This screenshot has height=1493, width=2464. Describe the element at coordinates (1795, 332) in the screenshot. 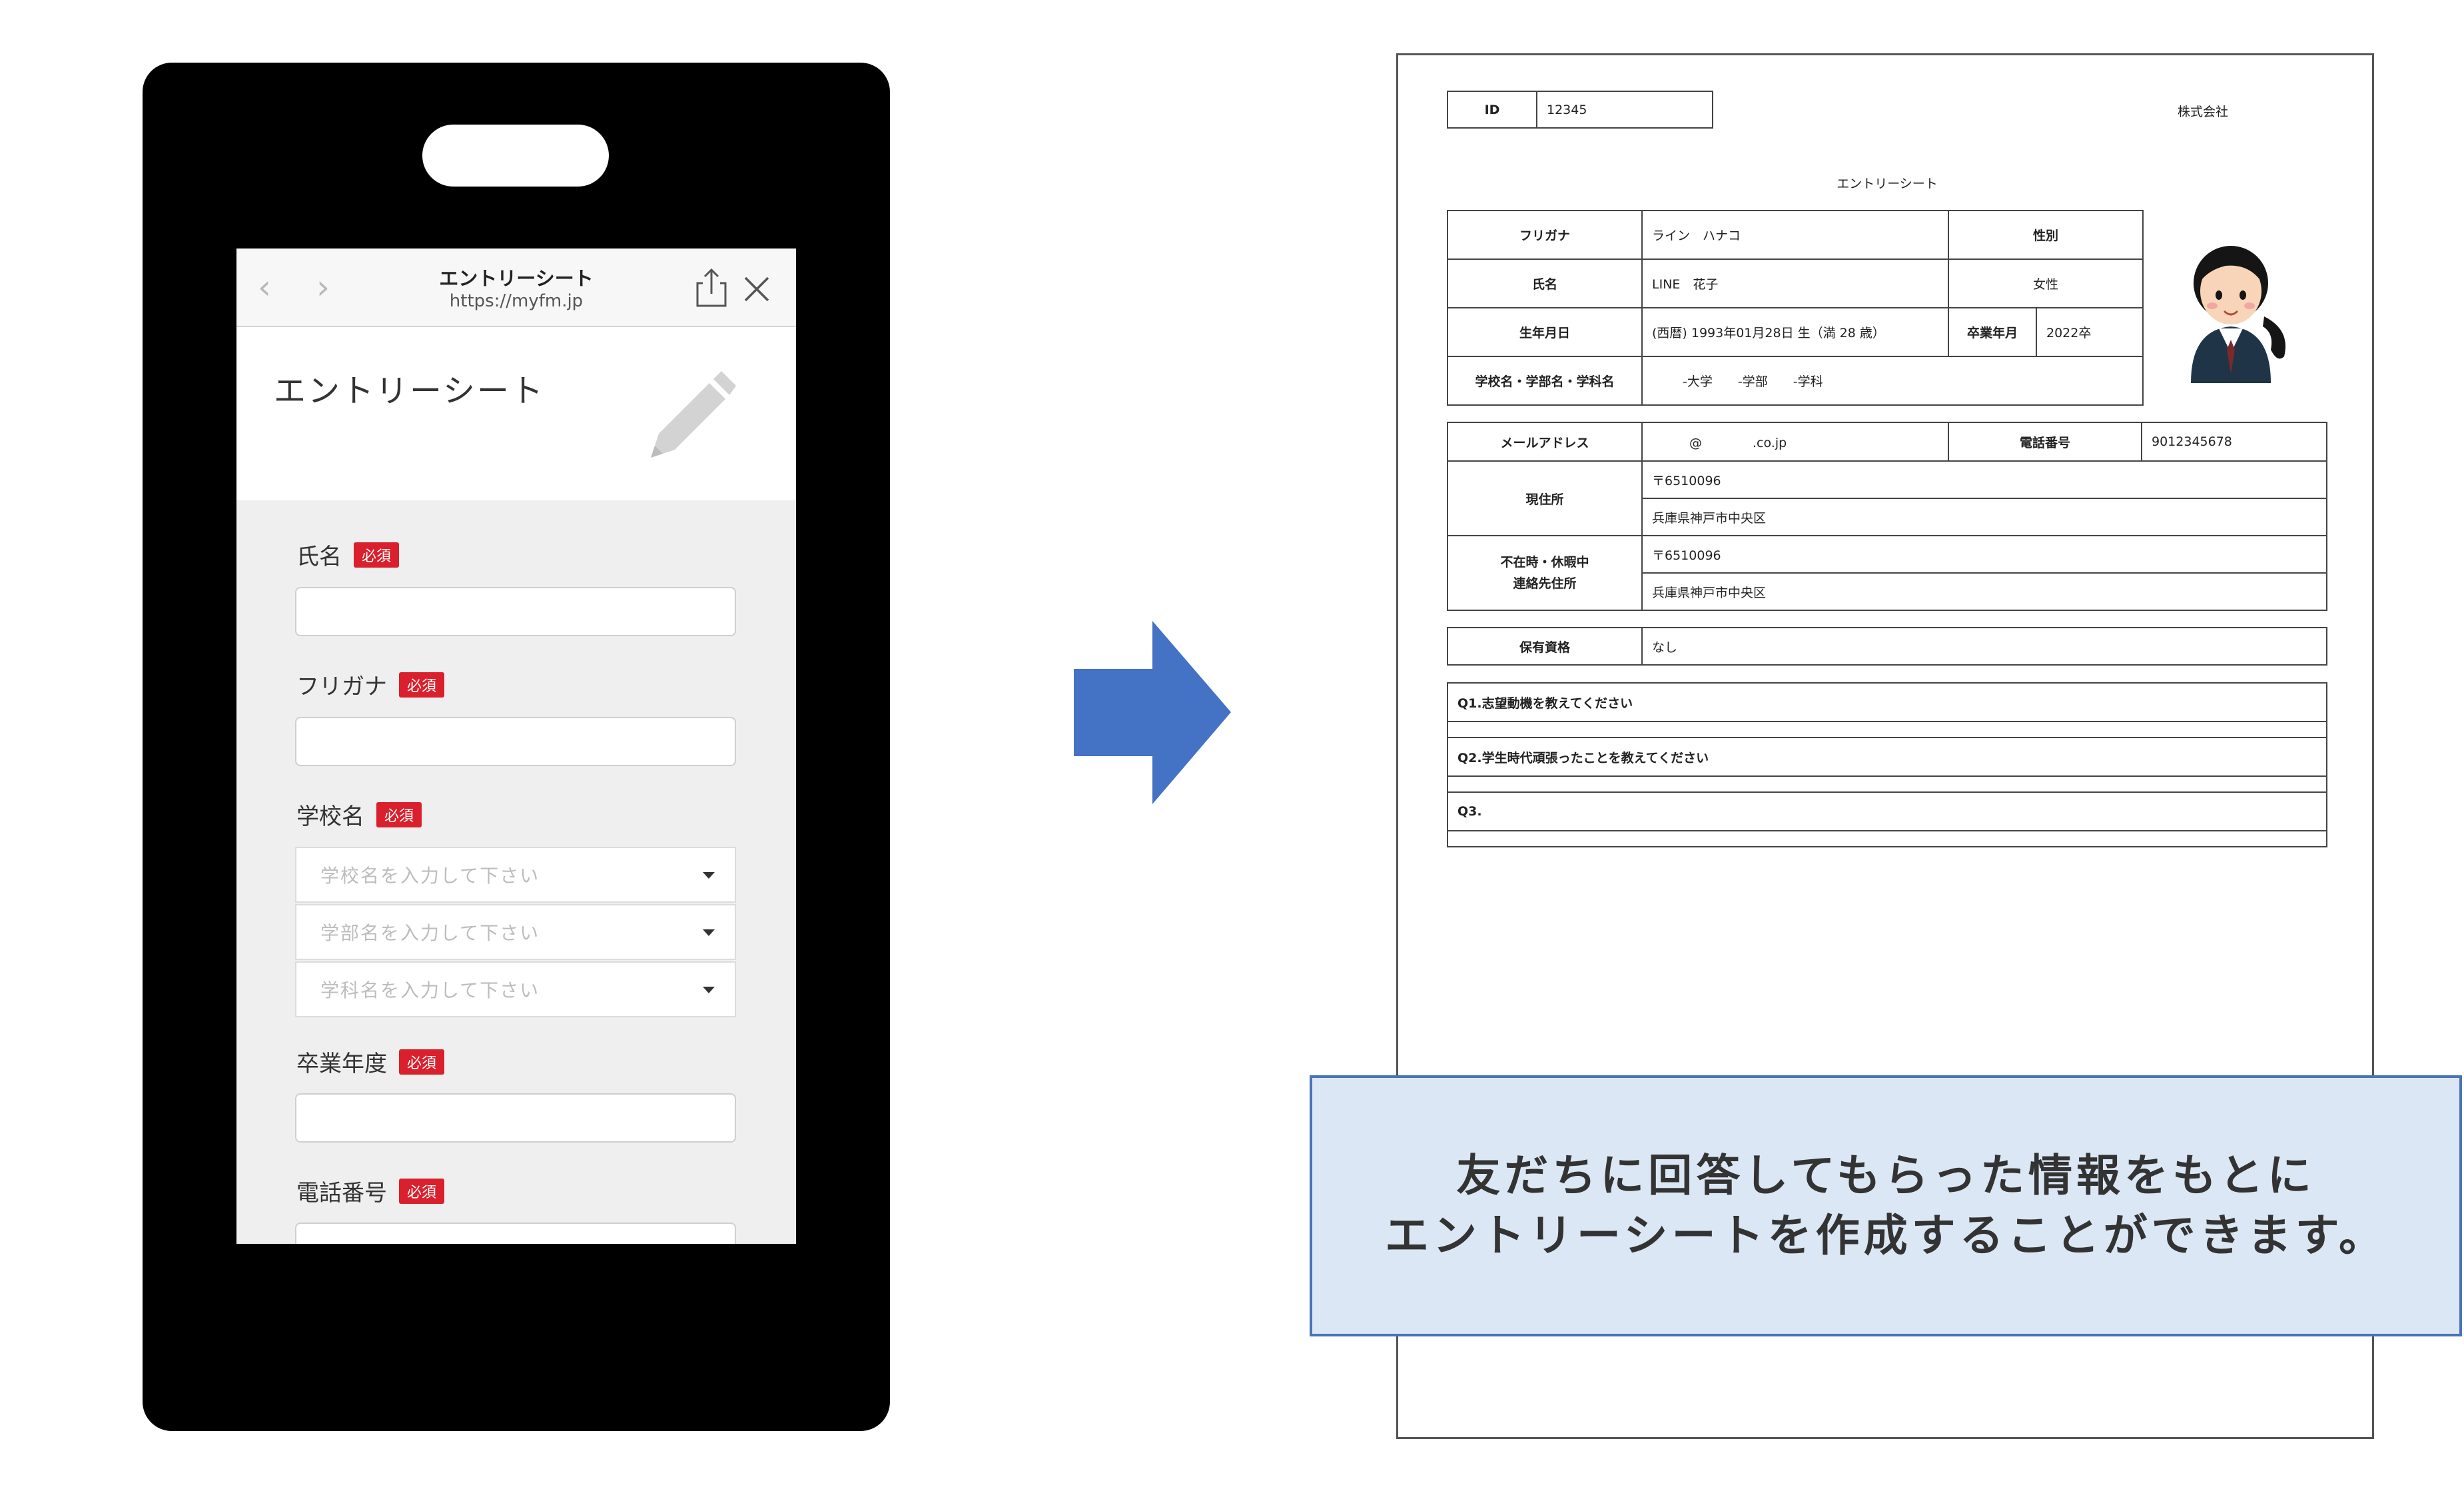

I see `birth-value: (西暦) 1993年01月28日 生（満 28 歳）` at that location.